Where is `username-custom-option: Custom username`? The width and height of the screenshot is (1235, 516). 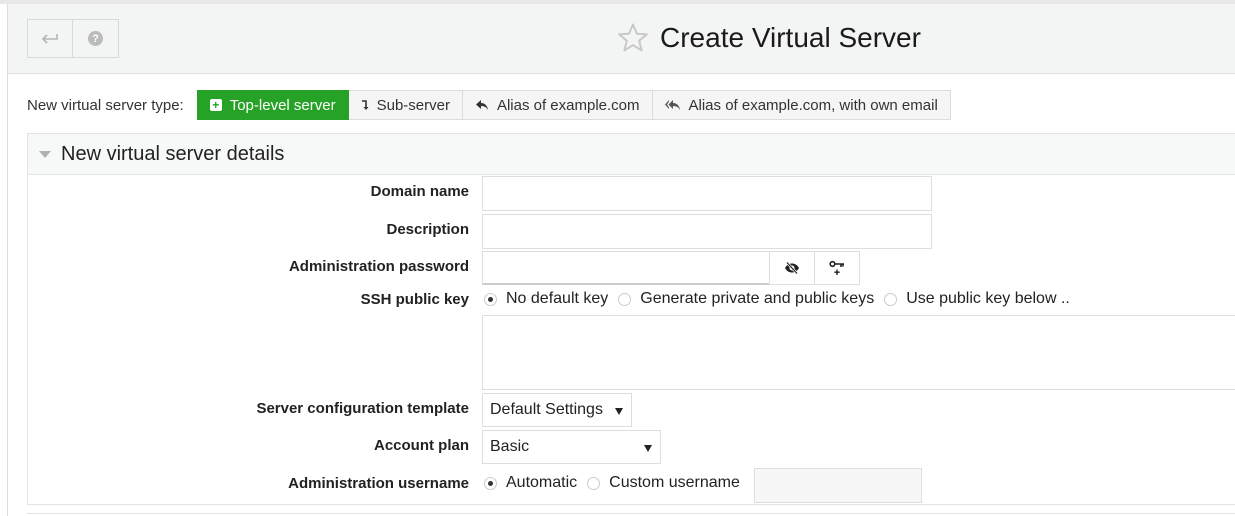
username-custom-option: Custom username is located at coordinates (663, 483).